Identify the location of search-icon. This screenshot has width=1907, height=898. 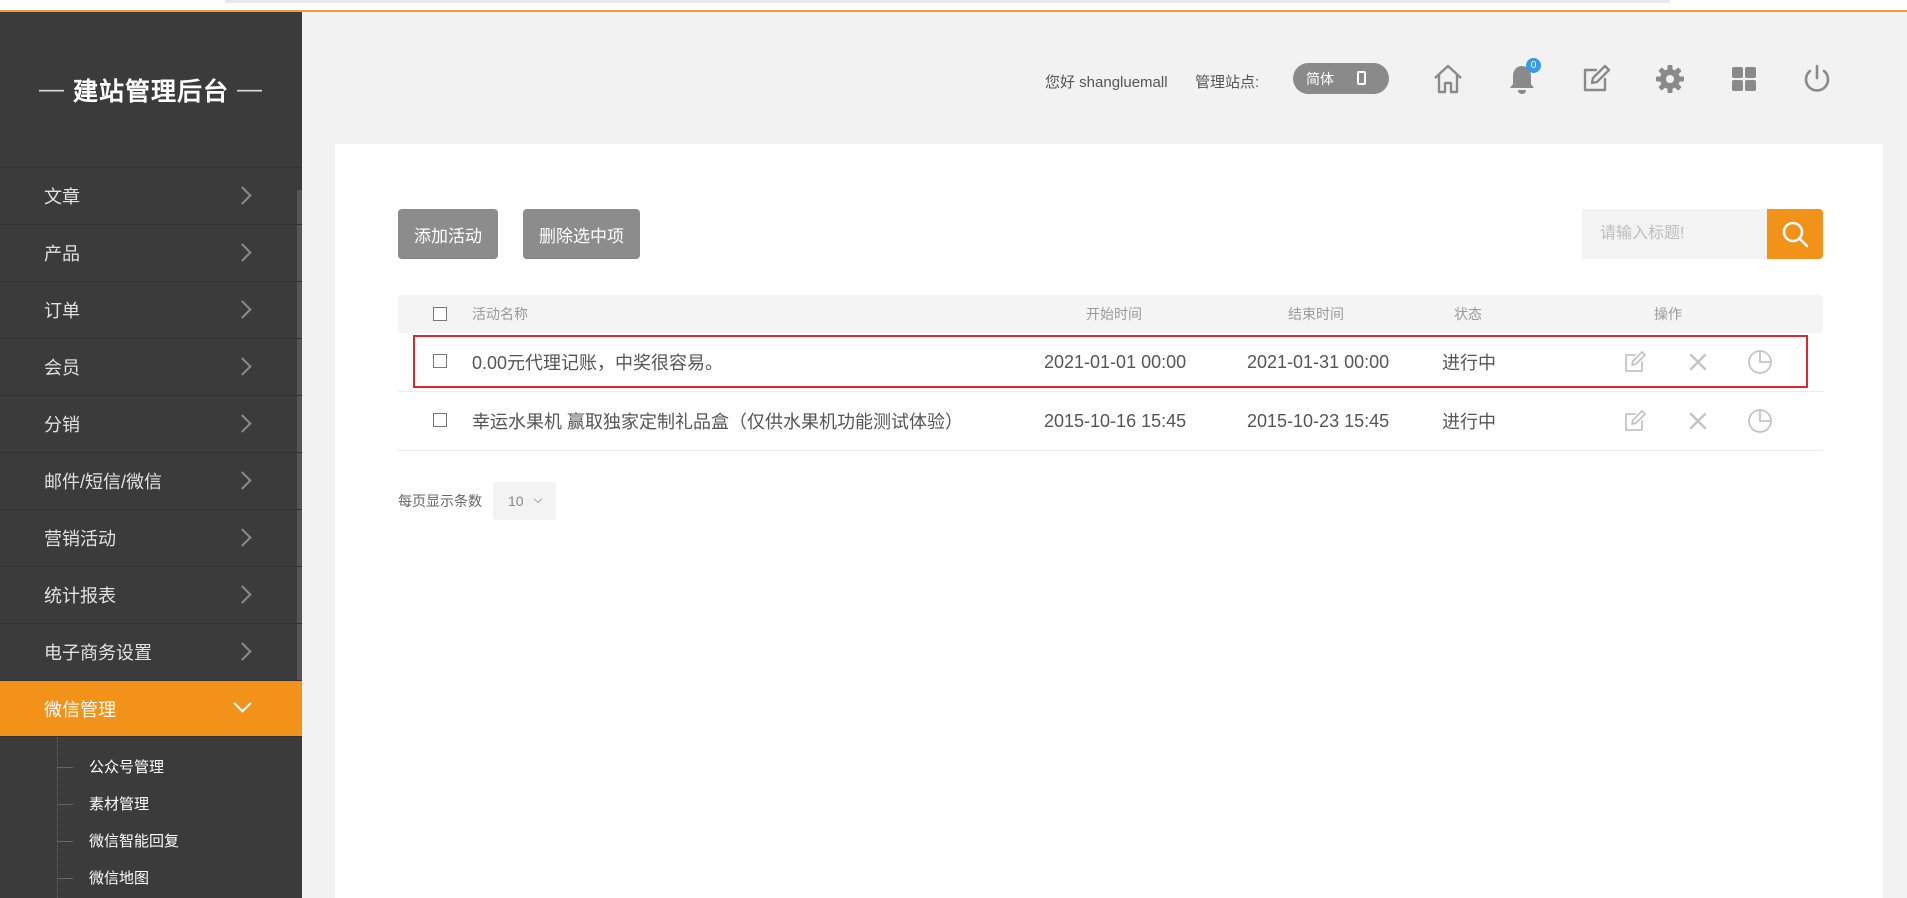
(1795, 234).